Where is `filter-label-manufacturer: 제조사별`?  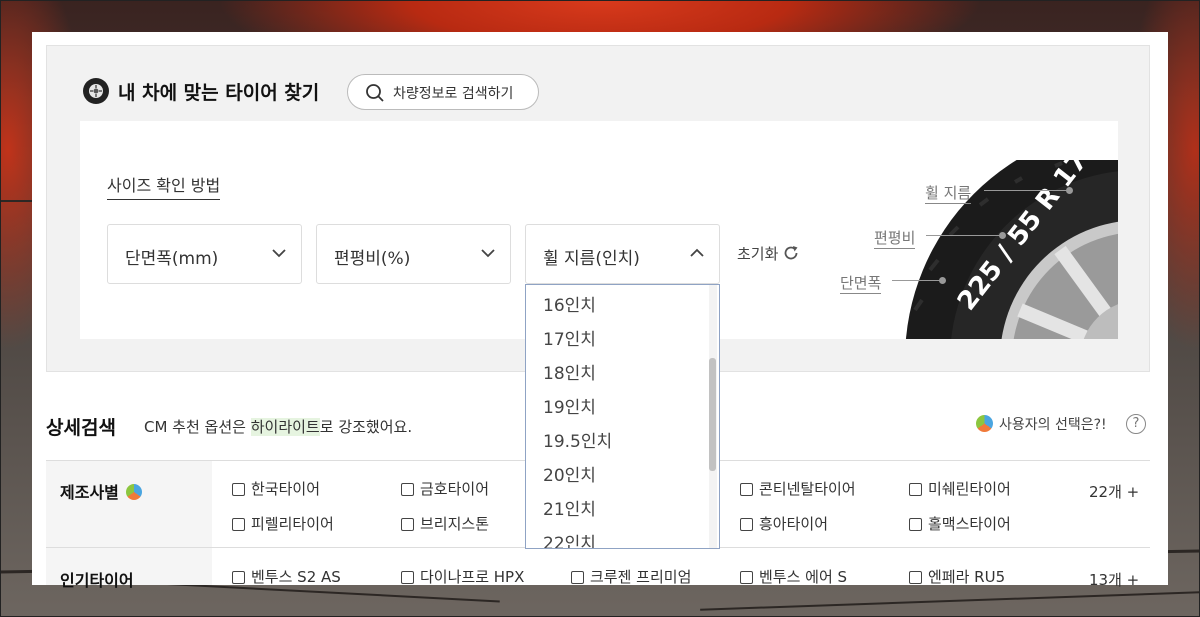
filter-label-manufacturer: 제조사별 is located at coordinates (101, 491).